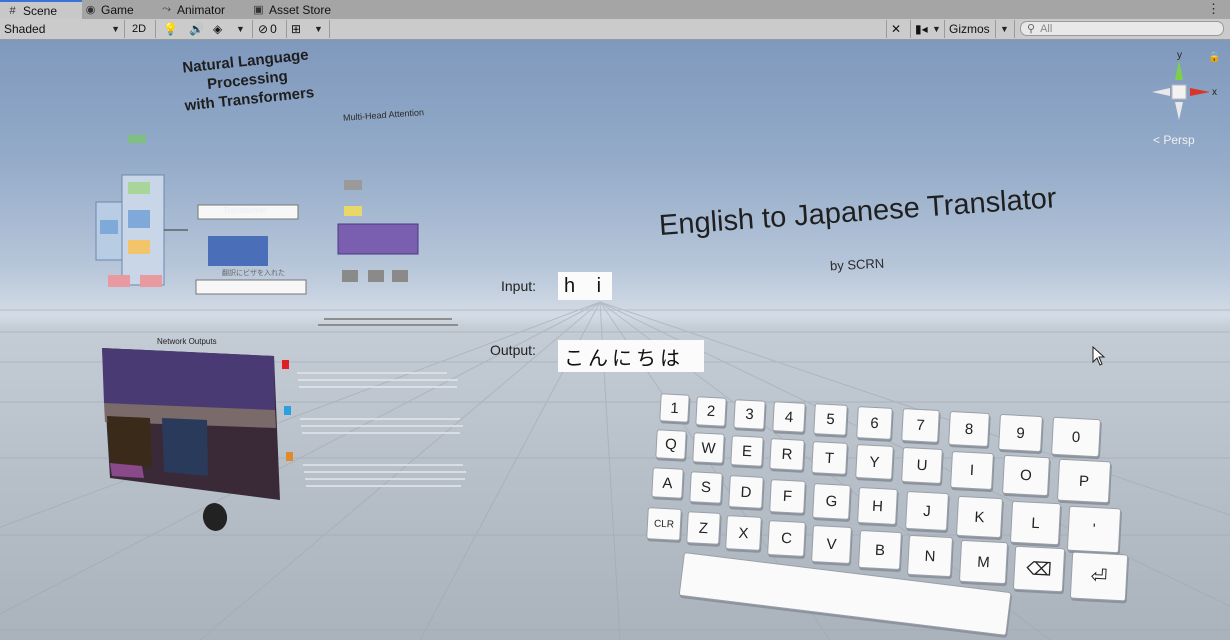 The height and width of the screenshot is (640, 1230). I want to click on key-m: M, so click(983, 562).